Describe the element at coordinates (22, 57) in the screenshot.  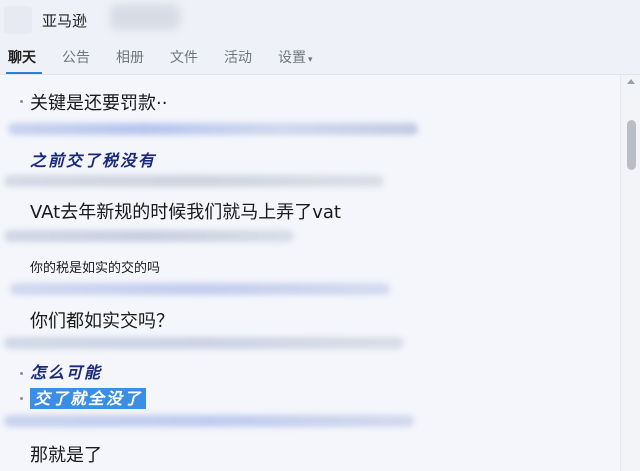
I see `tab-chat: 聊天` at that location.